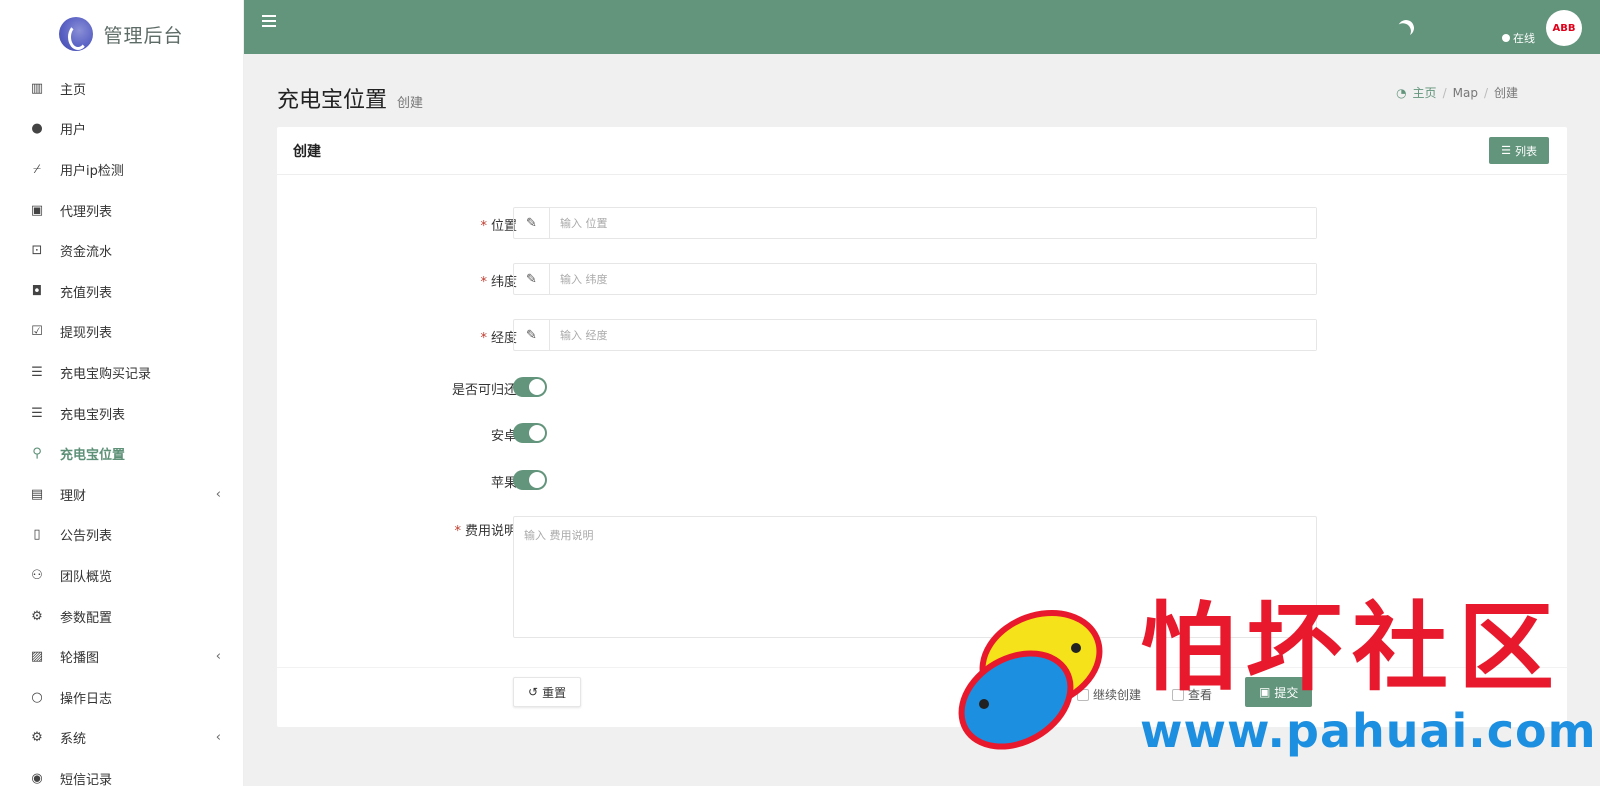 This screenshot has height=786, width=1600. What do you see at coordinates (1425, 92) in the screenshot?
I see `breadcrumb-home: 主页` at bounding box center [1425, 92].